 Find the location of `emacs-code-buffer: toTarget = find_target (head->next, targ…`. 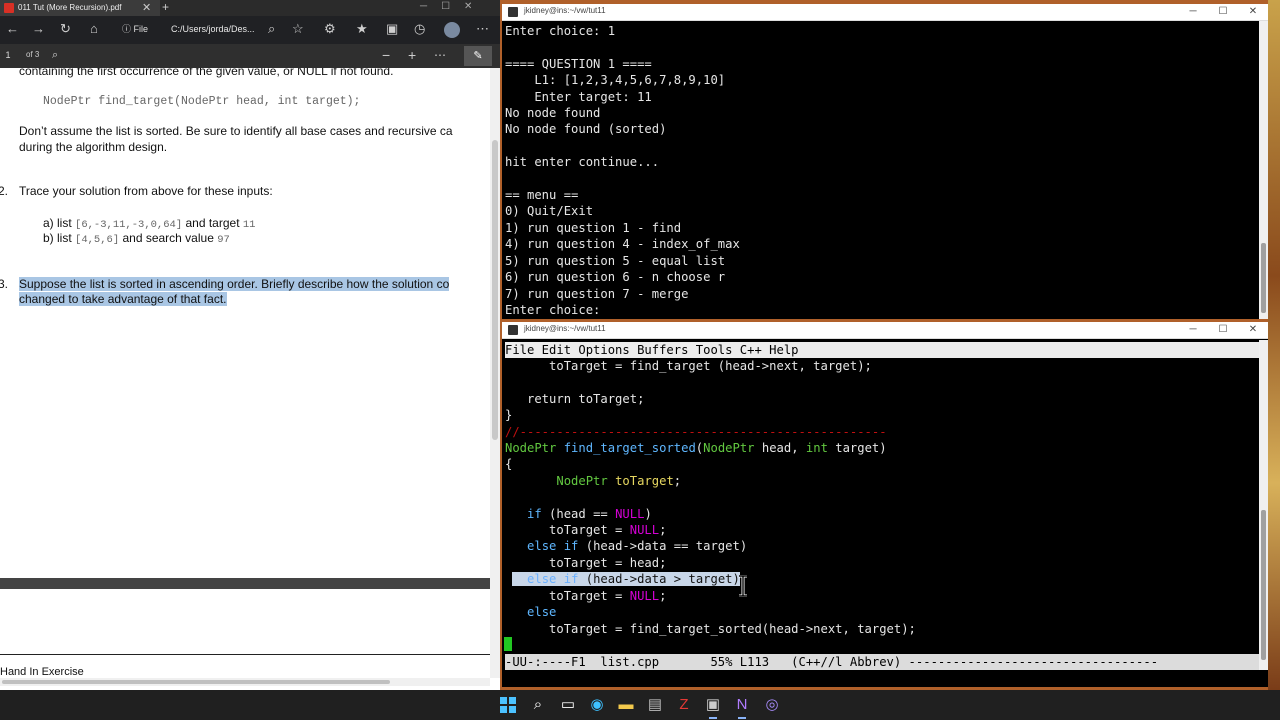

emacs-code-buffer: toTarget = find_target (head->next, targ… is located at coordinates (710, 497).